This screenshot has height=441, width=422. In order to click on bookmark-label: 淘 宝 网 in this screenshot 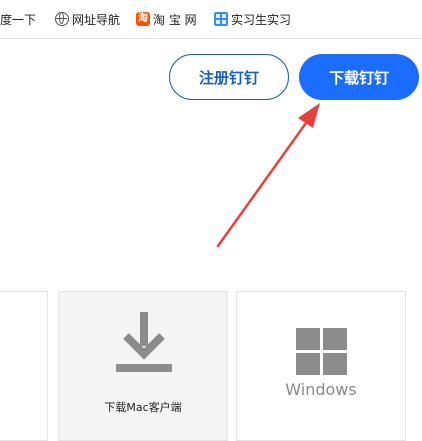, I will do `click(175, 19)`.